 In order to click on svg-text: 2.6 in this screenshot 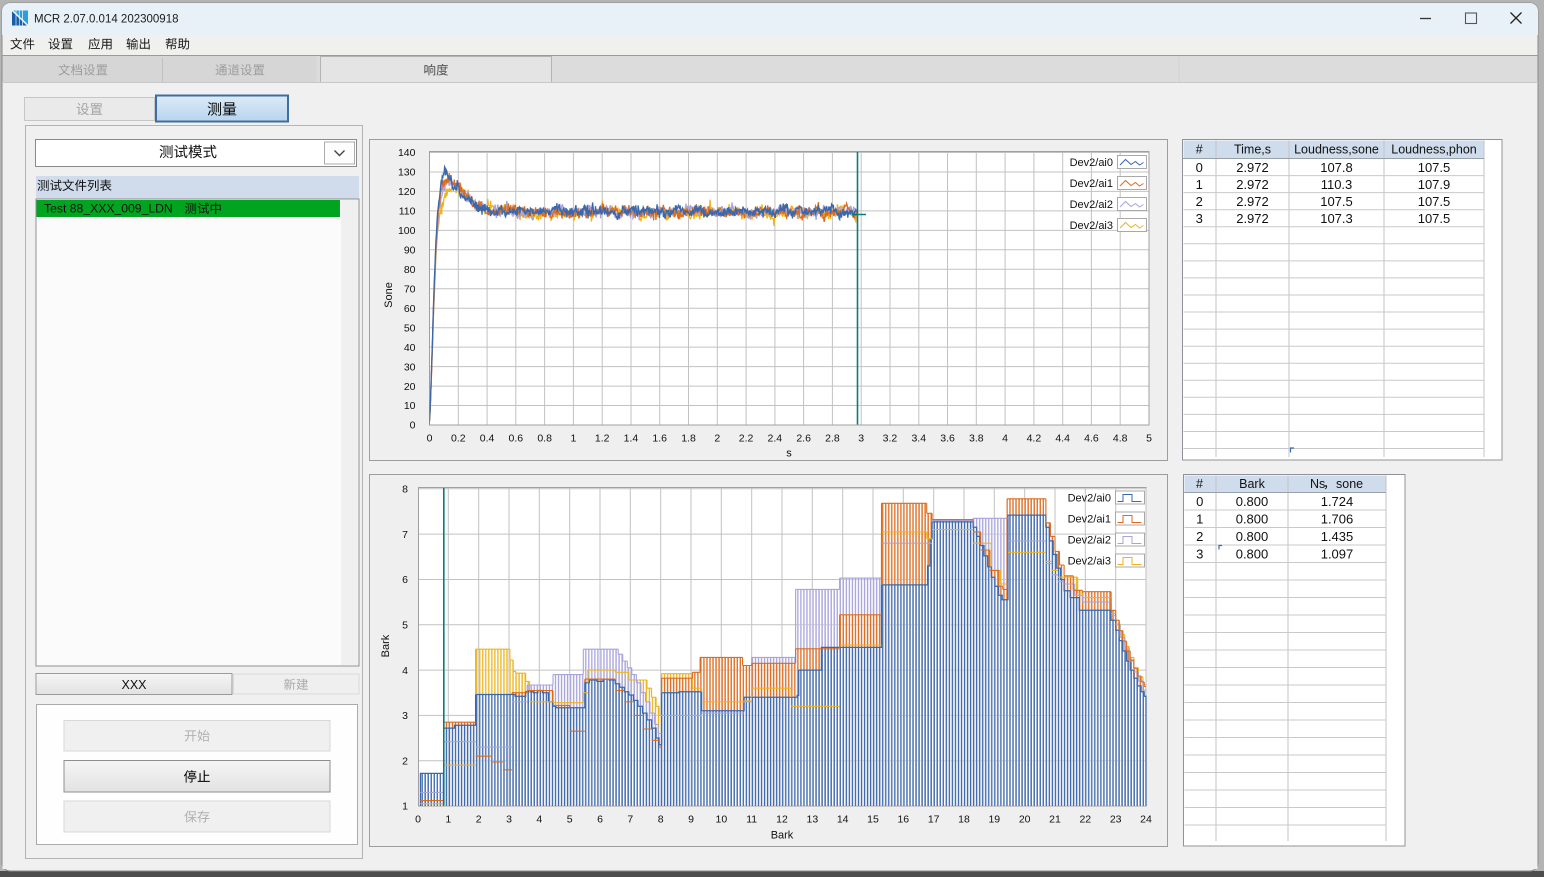, I will do `click(803, 439)`.